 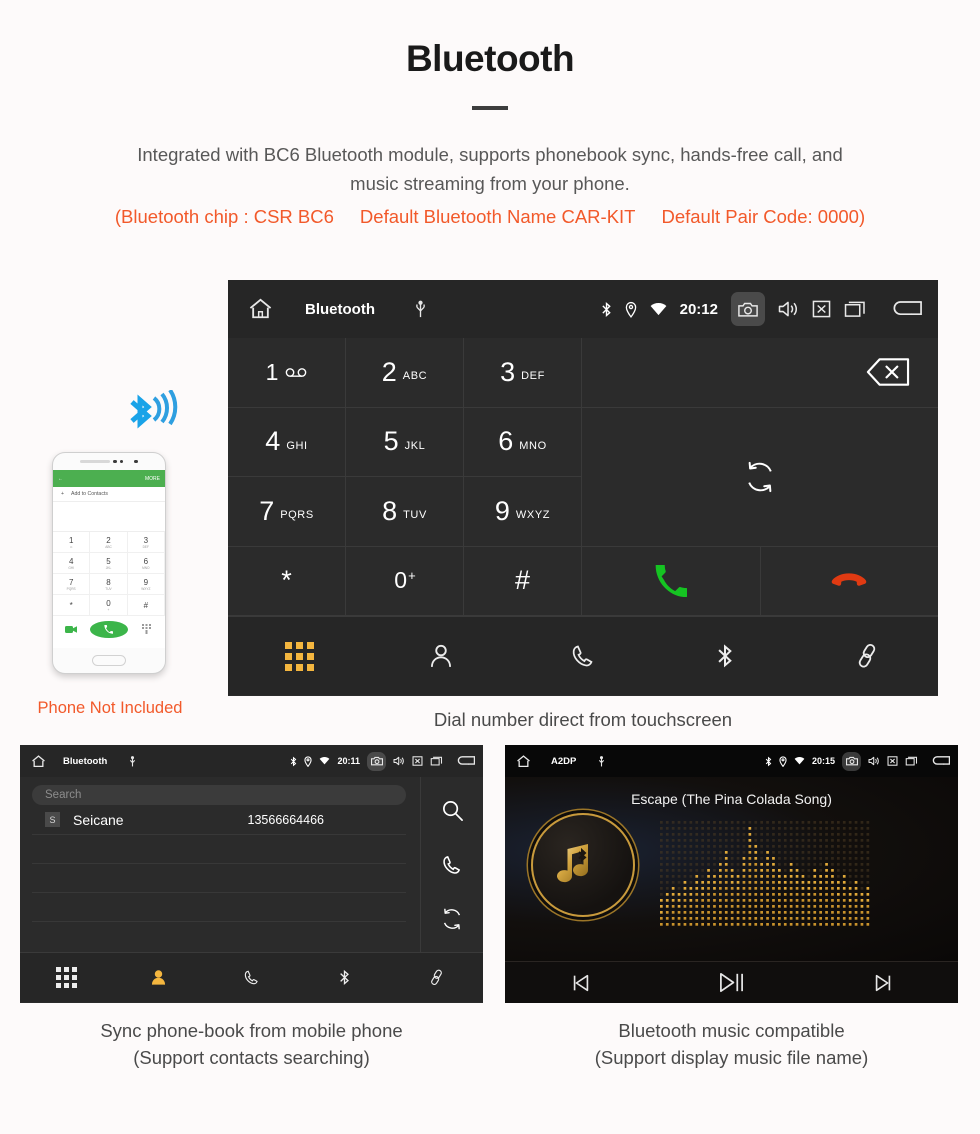 I want to click on key-digit: 7, so click(x=267, y=510).